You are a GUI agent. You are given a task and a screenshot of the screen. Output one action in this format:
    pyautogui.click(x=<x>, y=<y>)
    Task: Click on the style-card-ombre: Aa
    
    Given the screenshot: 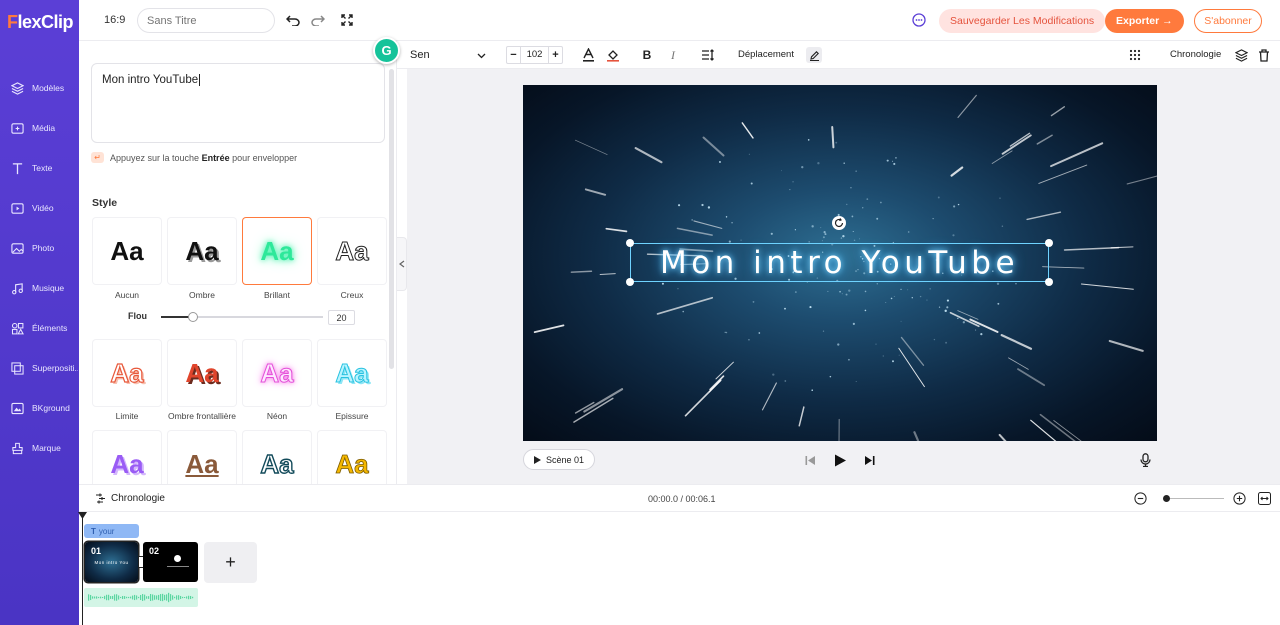 What is the action you would take?
    pyautogui.click(x=202, y=251)
    